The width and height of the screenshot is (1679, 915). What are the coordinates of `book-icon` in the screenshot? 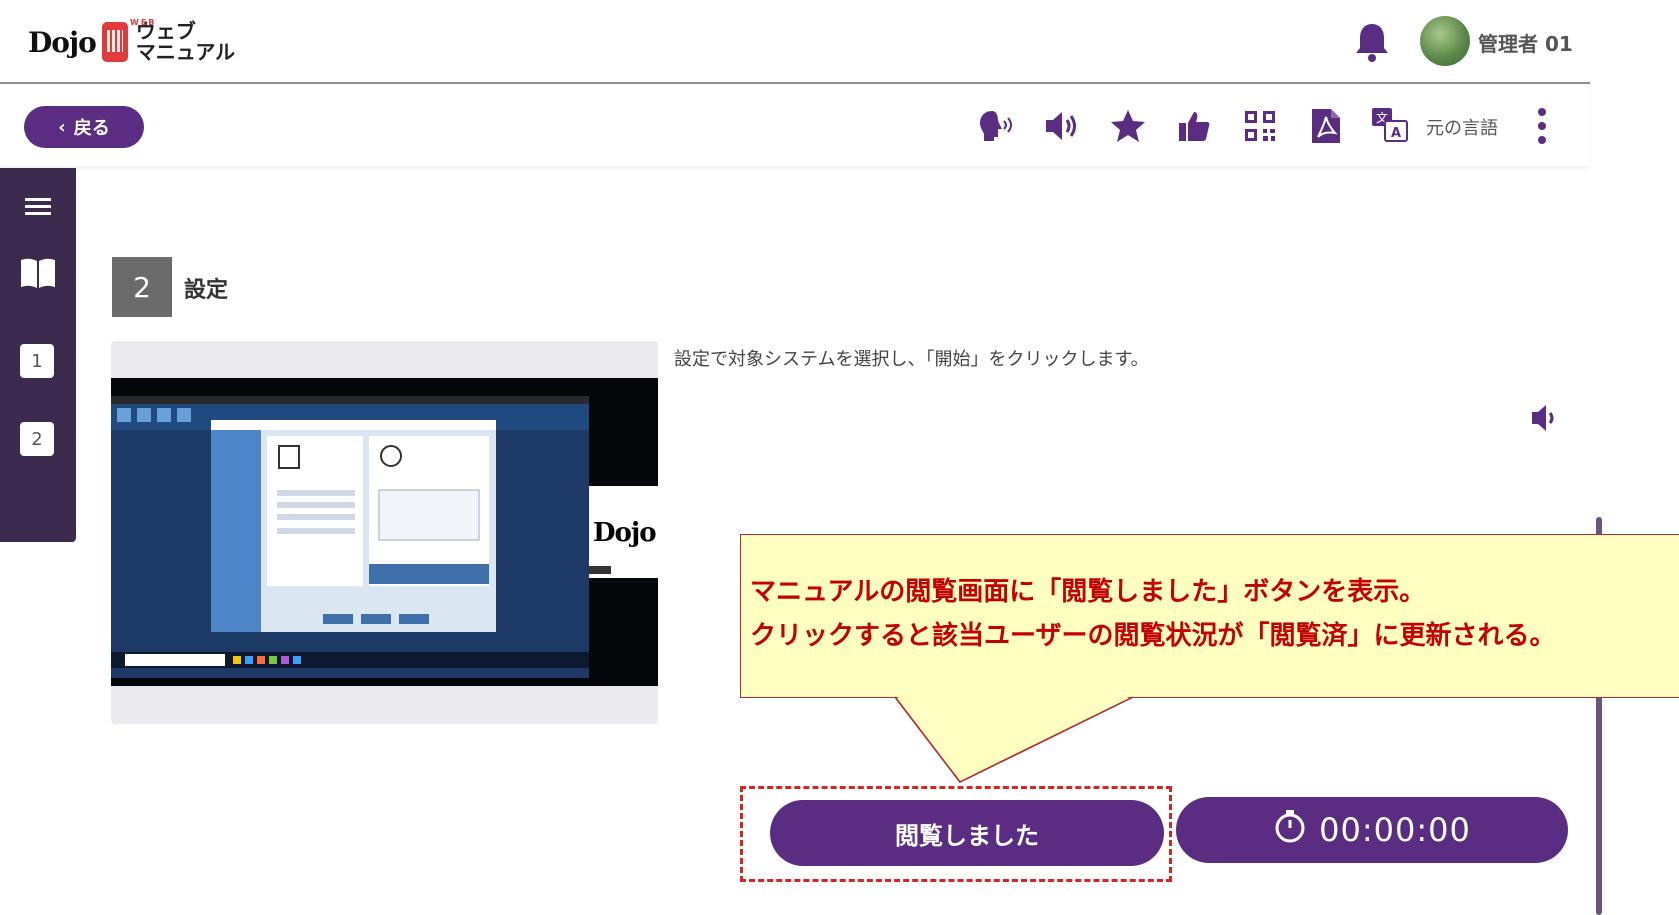 It's located at (38, 273).